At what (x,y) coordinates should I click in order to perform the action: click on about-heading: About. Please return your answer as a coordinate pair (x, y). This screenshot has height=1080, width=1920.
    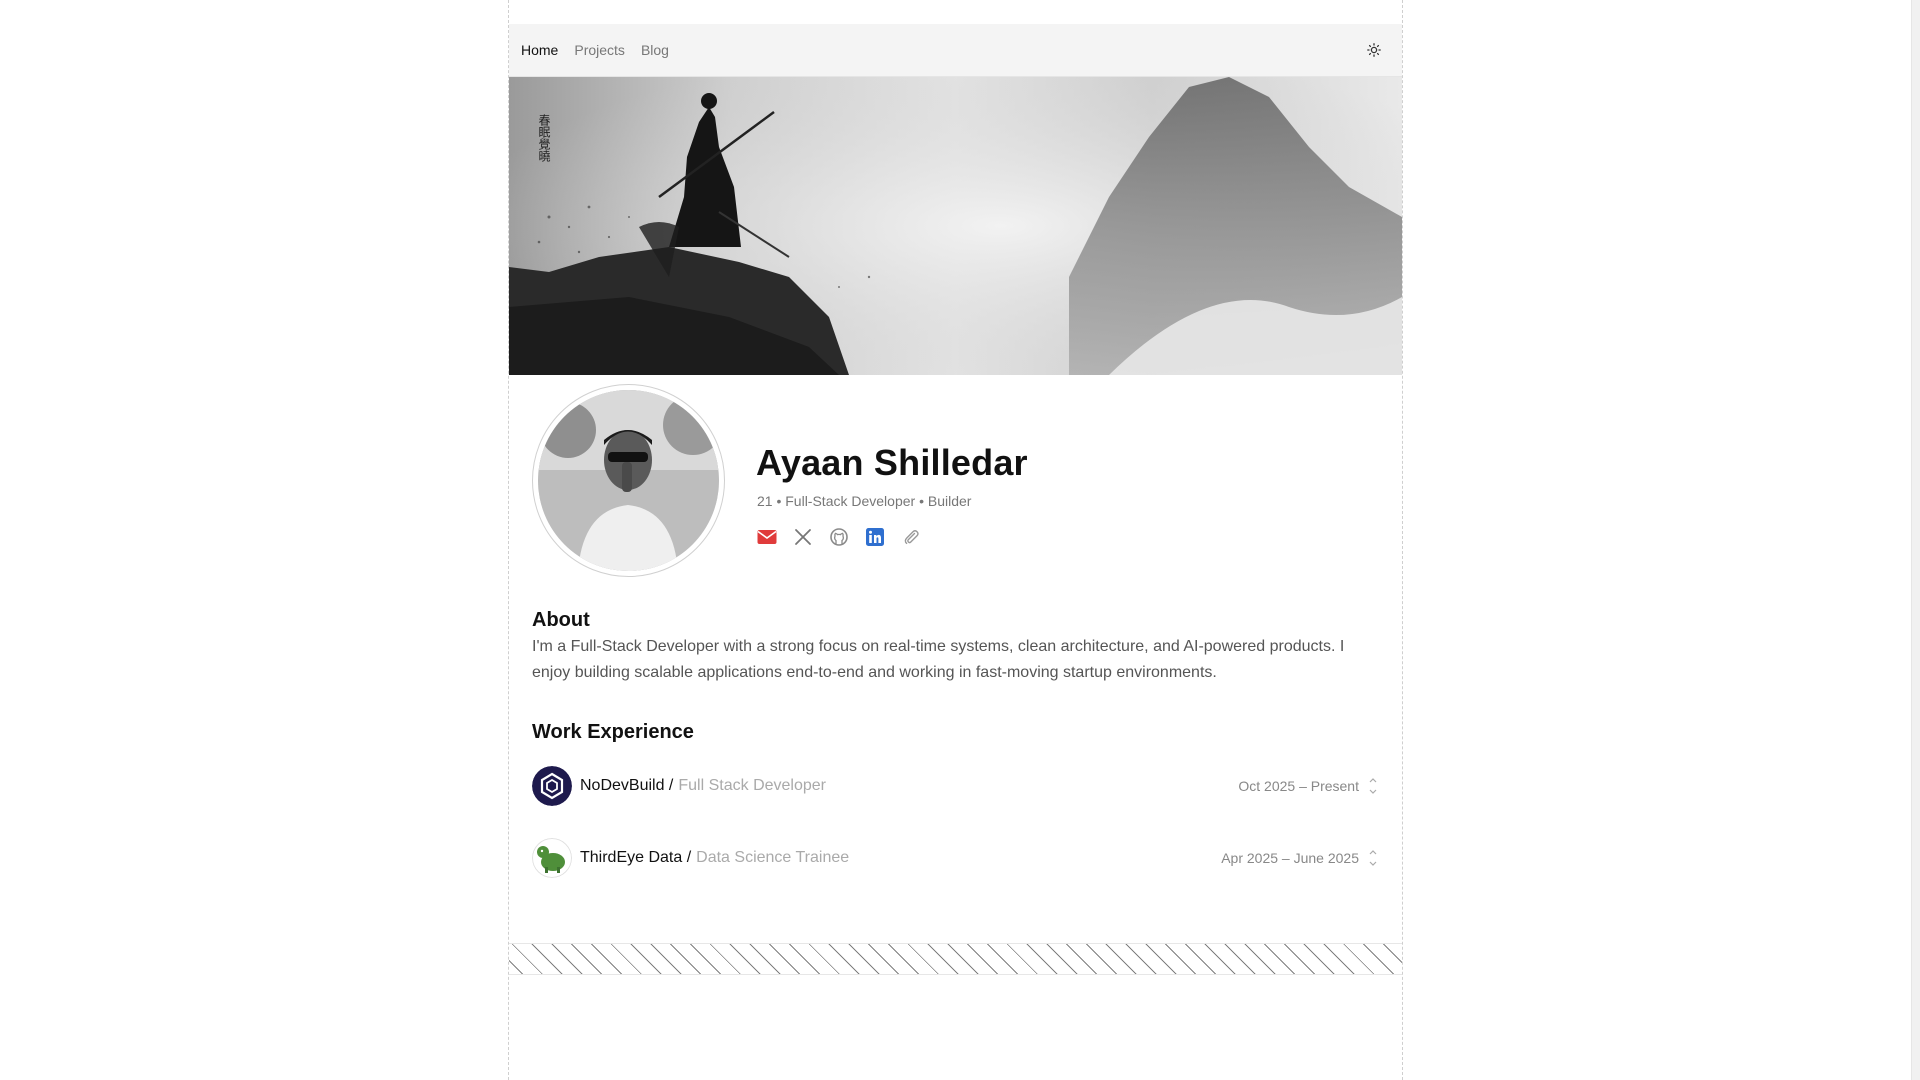
    Looking at the image, I should click on (561, 620).